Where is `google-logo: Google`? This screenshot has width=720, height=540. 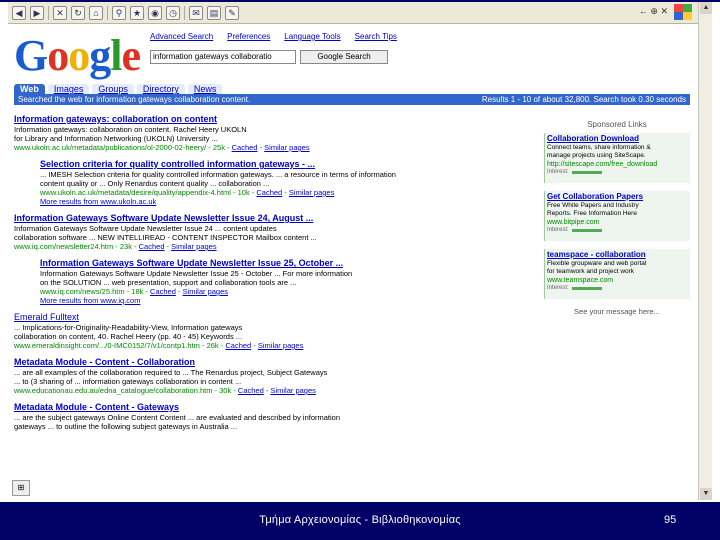 google-logo: Google is located at coordinates (77, 56).